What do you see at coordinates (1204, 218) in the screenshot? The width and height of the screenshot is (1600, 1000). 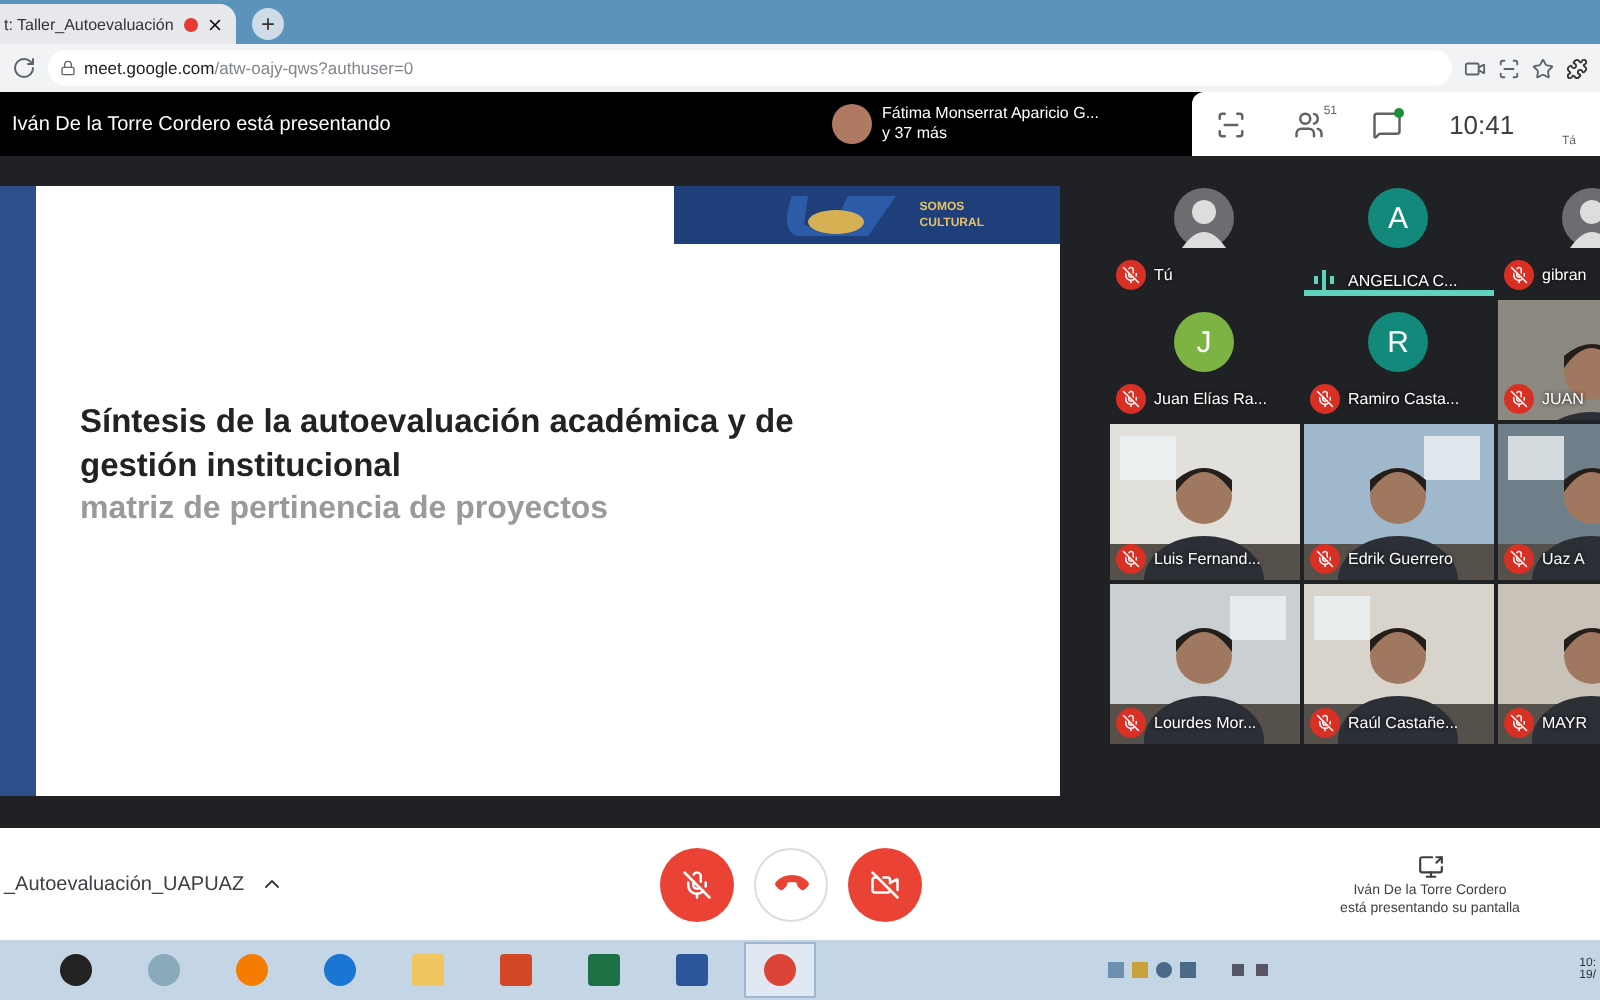 I see `avatar-icon` at bounding box center [1204, 218].